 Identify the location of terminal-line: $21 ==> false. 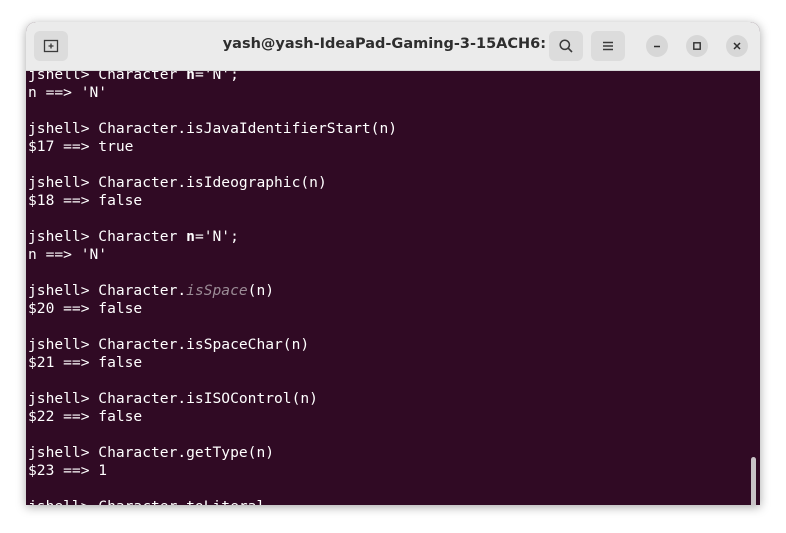
(85, 362).